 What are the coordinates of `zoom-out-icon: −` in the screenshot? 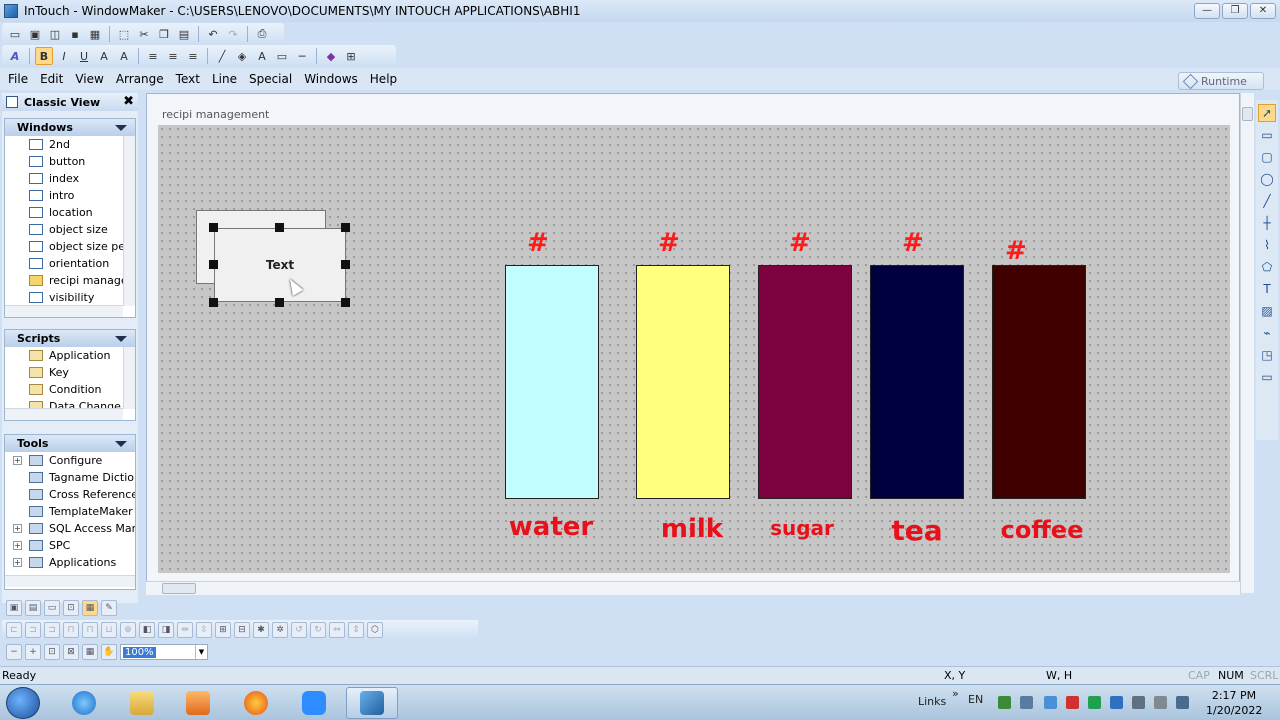 It's located at (14, 652).